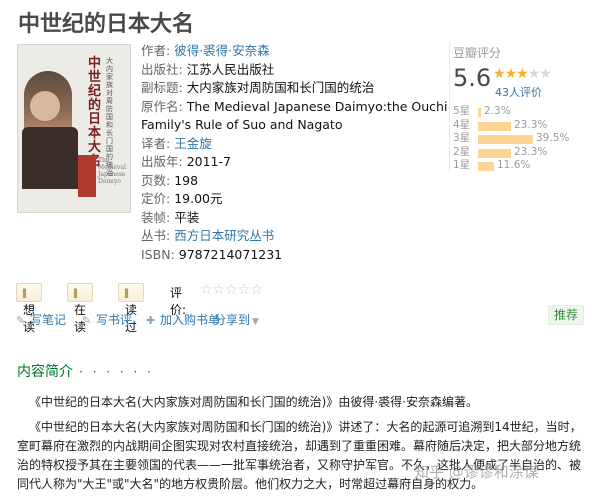  Describe the element at coordinates (317, 106) in the screenshot. I see `original-value-1: The Medieval Japanese Daimyo:the Ouchi` at that location.